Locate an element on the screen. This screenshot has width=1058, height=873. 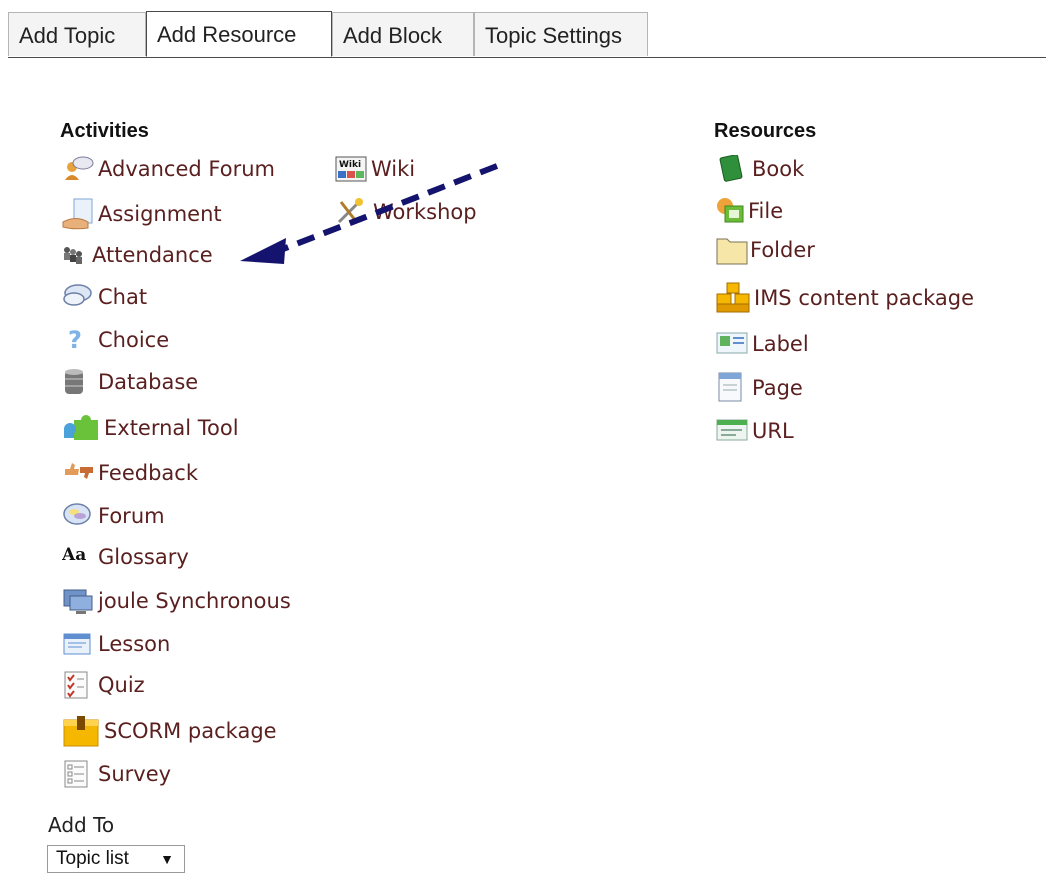
activity-label: Choice is located at coordinates (134, 340).